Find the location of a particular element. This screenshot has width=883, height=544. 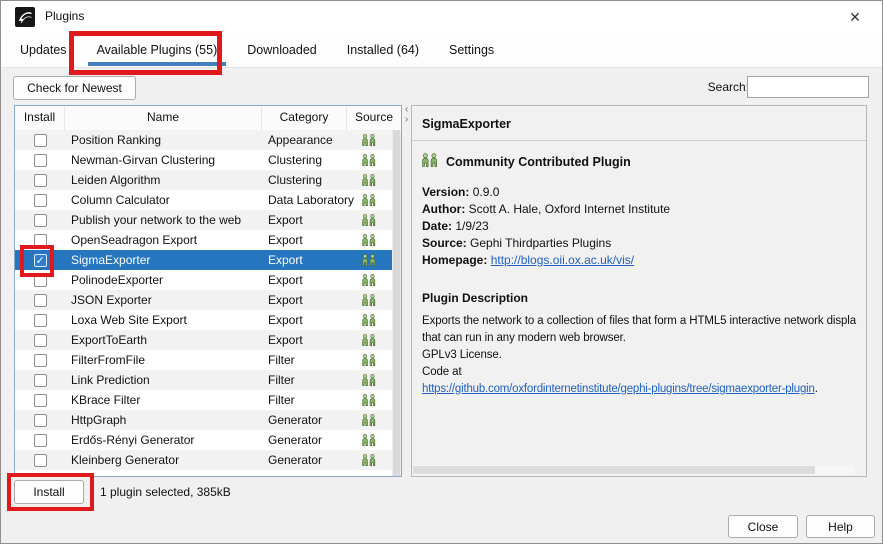

description-line: that can run in any modern web browser. is located at coordinates (524, 338).